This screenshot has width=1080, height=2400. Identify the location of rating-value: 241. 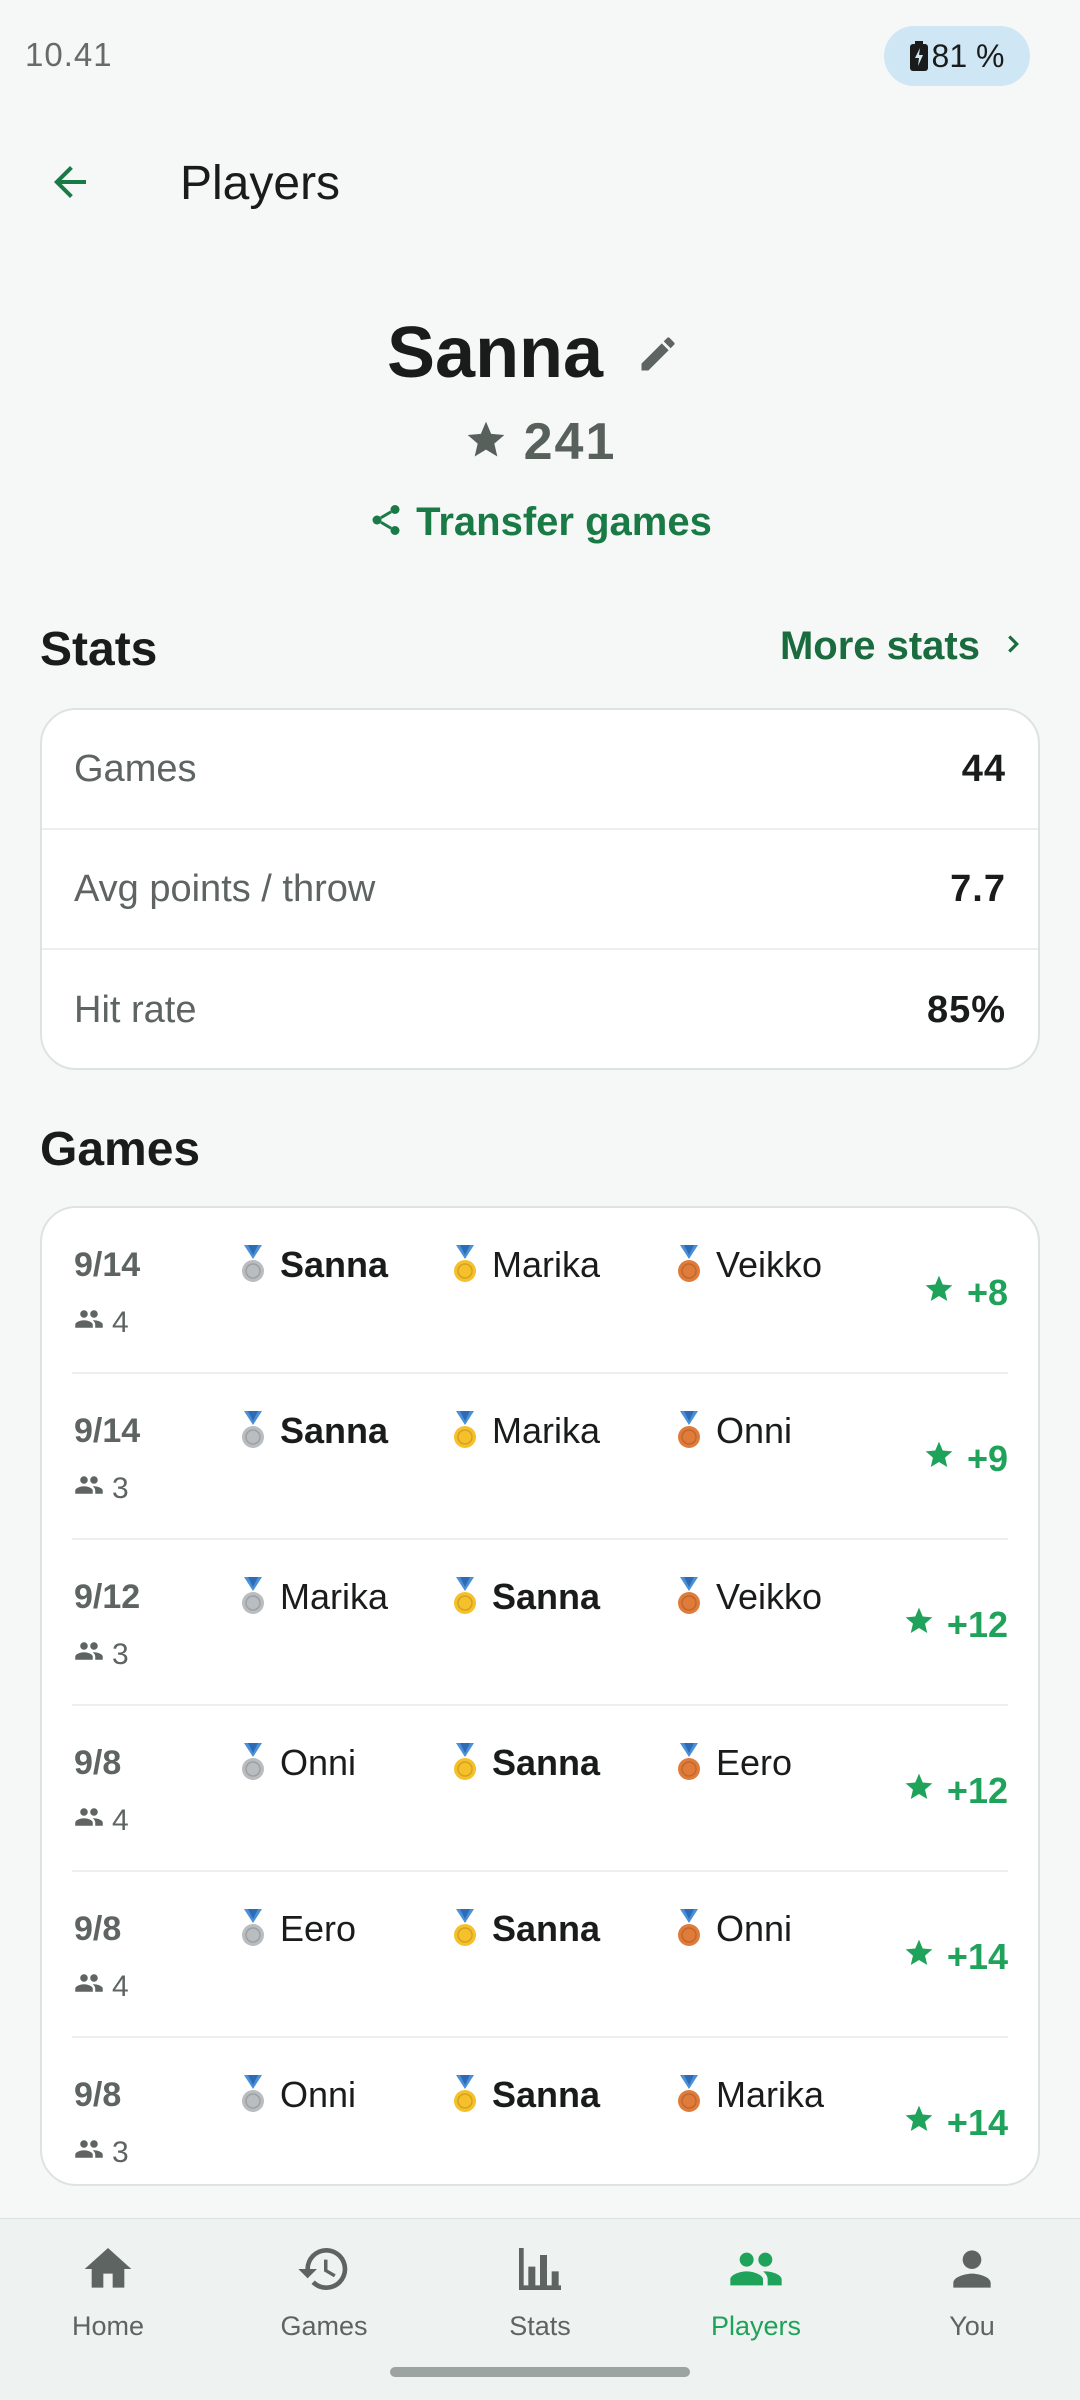
(570, 442).